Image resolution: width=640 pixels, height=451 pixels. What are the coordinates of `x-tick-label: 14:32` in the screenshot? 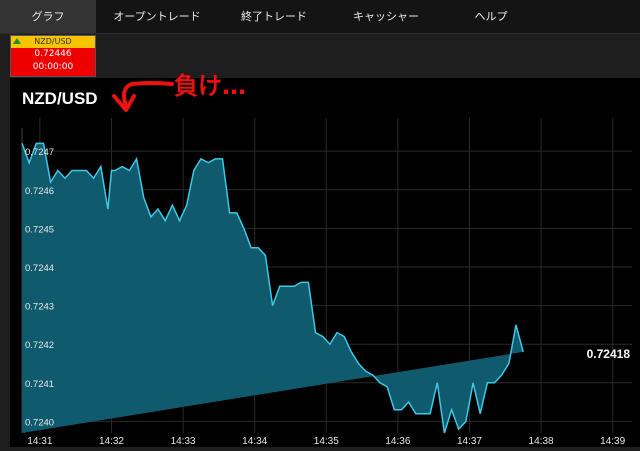 It's located at (111, 441).